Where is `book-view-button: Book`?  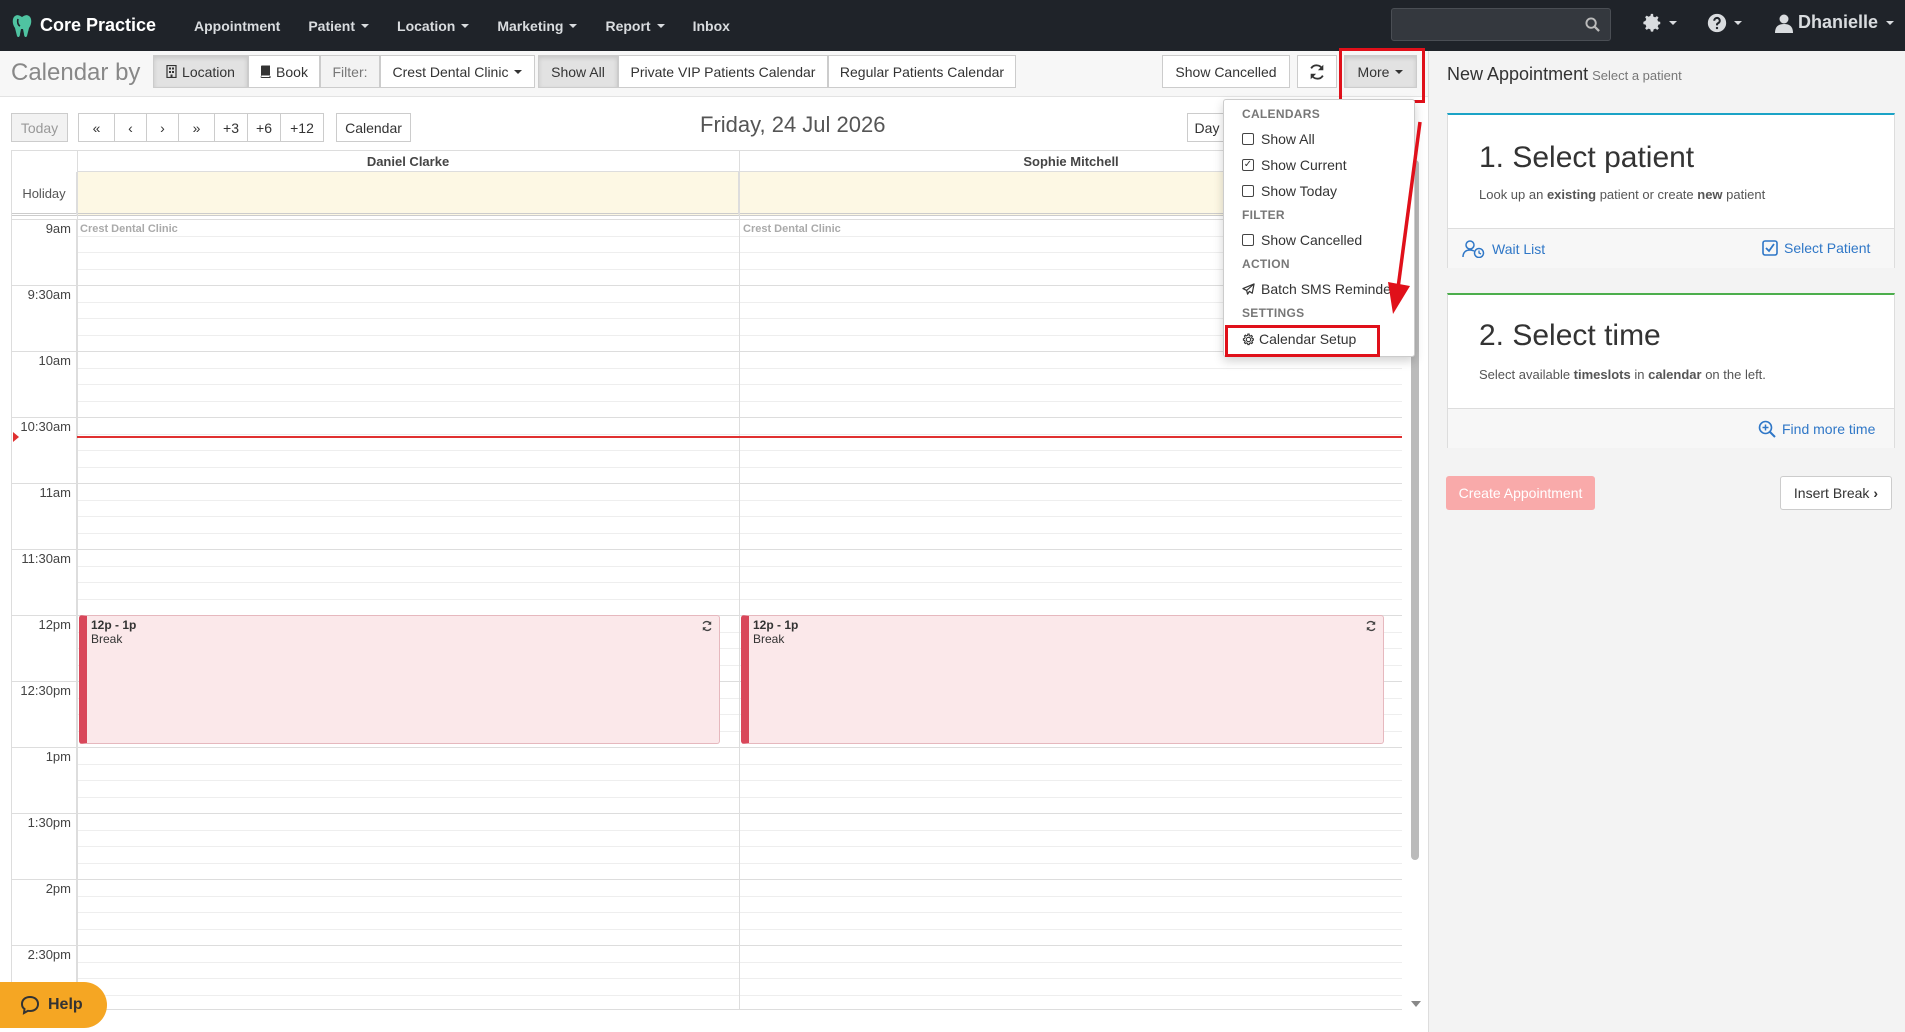
book-view-button: Book is located at coordinates (284, 71).